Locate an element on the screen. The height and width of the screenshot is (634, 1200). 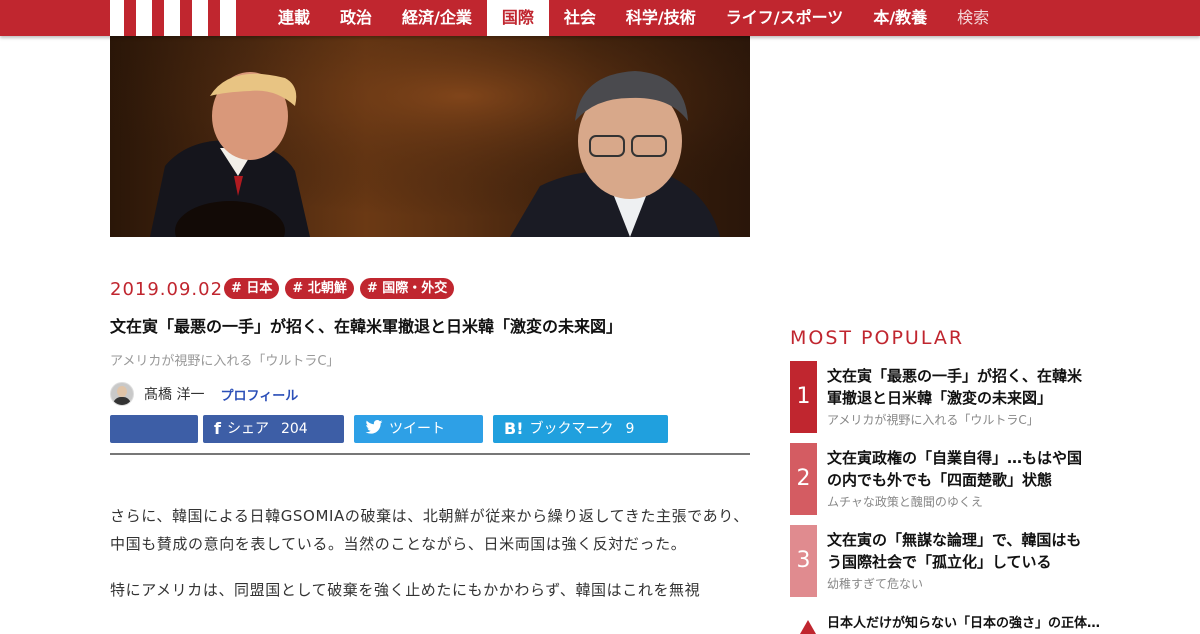
nav-item-life-sports: ライフ/スポーツ is located at coordinates (785, 18).